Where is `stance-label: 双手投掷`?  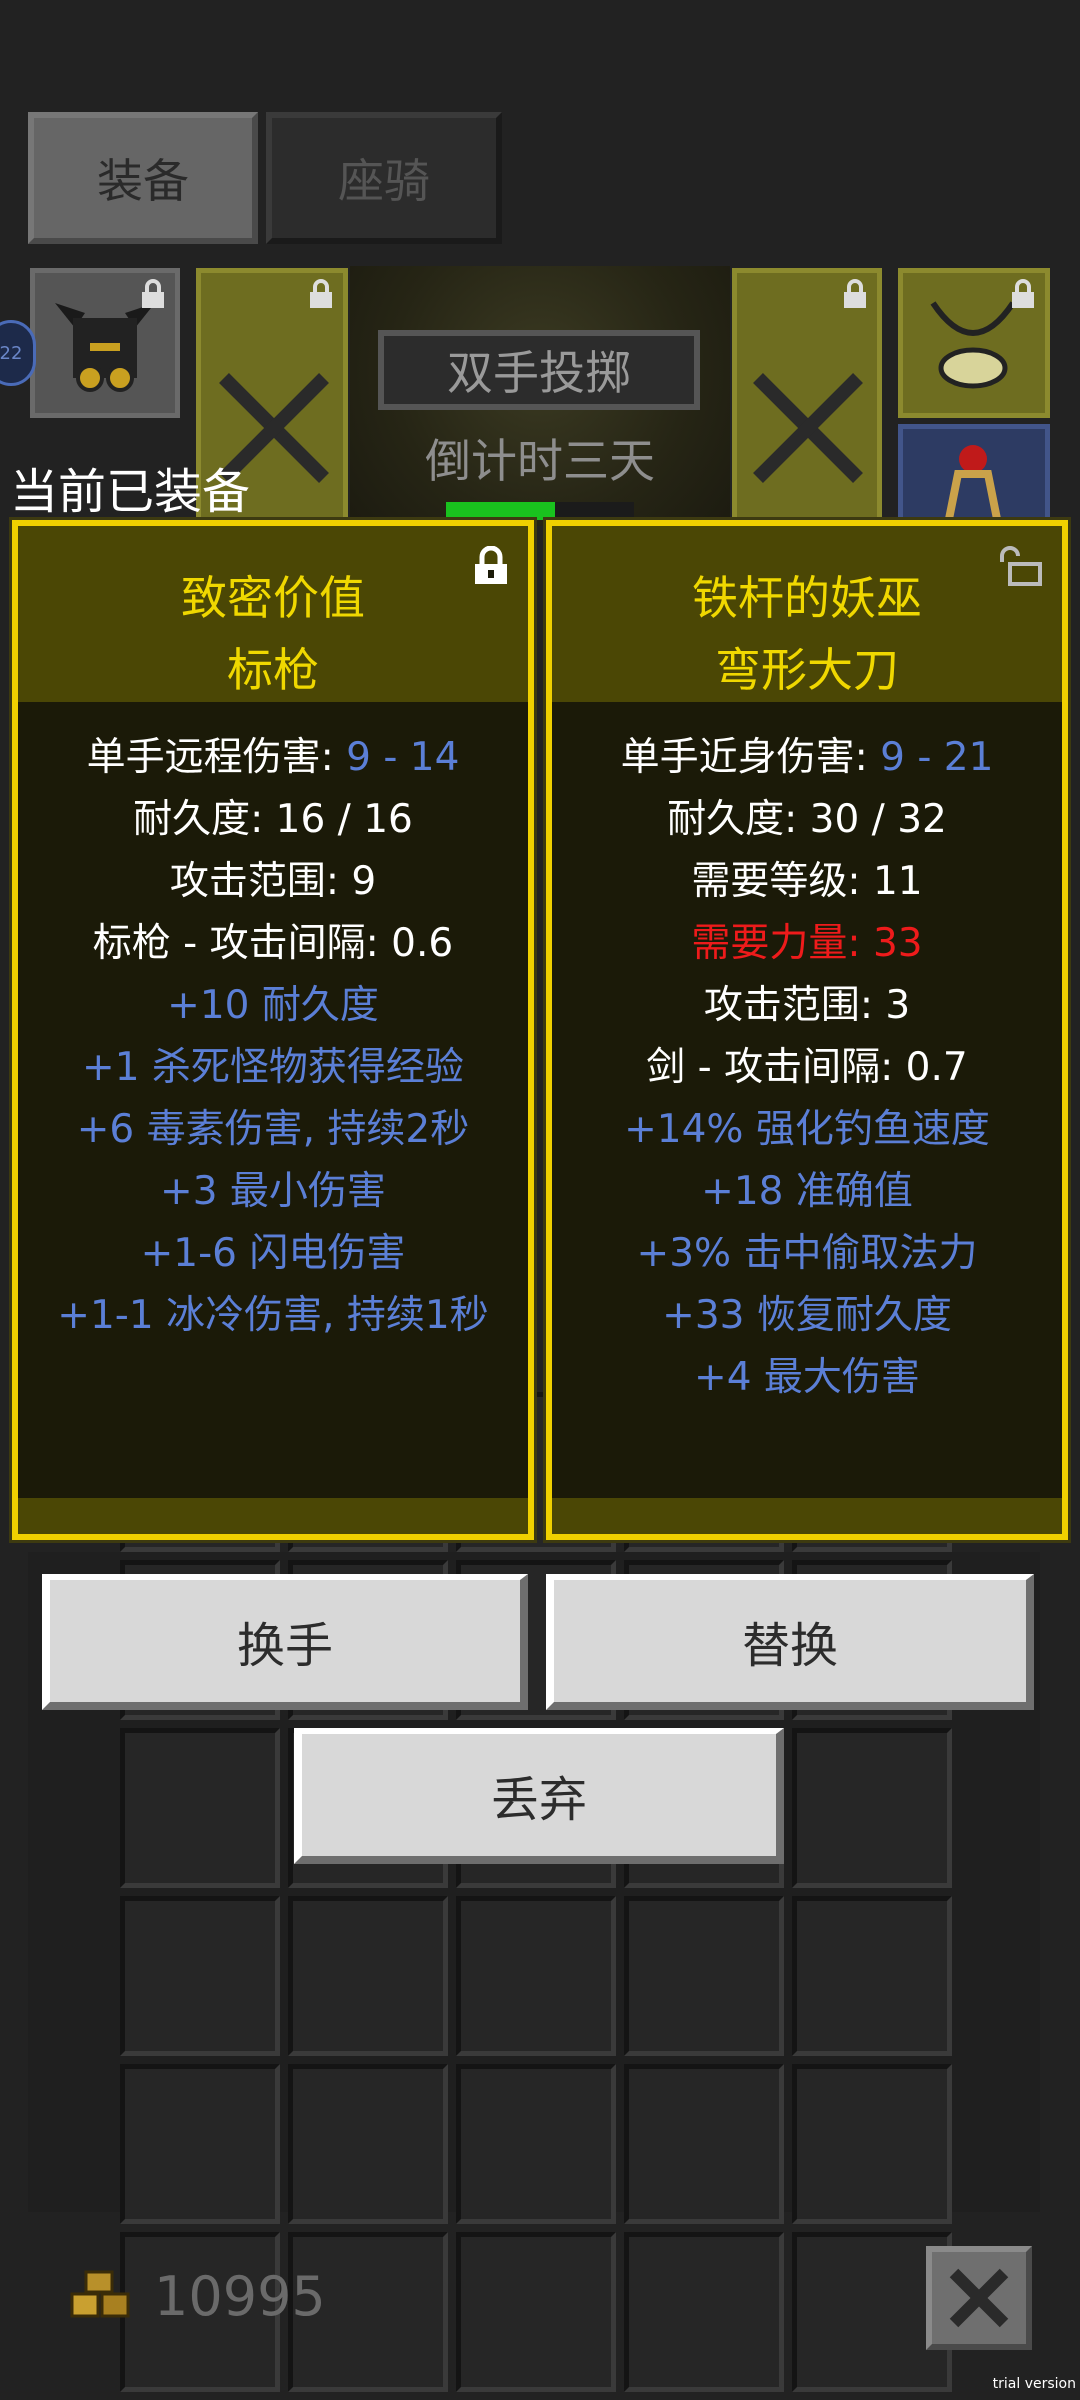
stance-label: 双手投掷 is located at coordinates (539, 370).